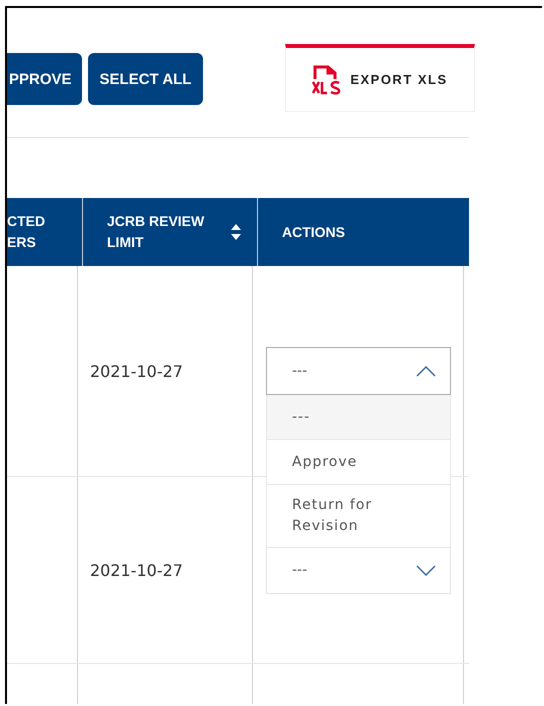 The height and width of the screenshot is (706, 544). Describe the element at coordinates (146, 79) in the screenshot. I see `select-all-button: SELECT ALL` at that location.